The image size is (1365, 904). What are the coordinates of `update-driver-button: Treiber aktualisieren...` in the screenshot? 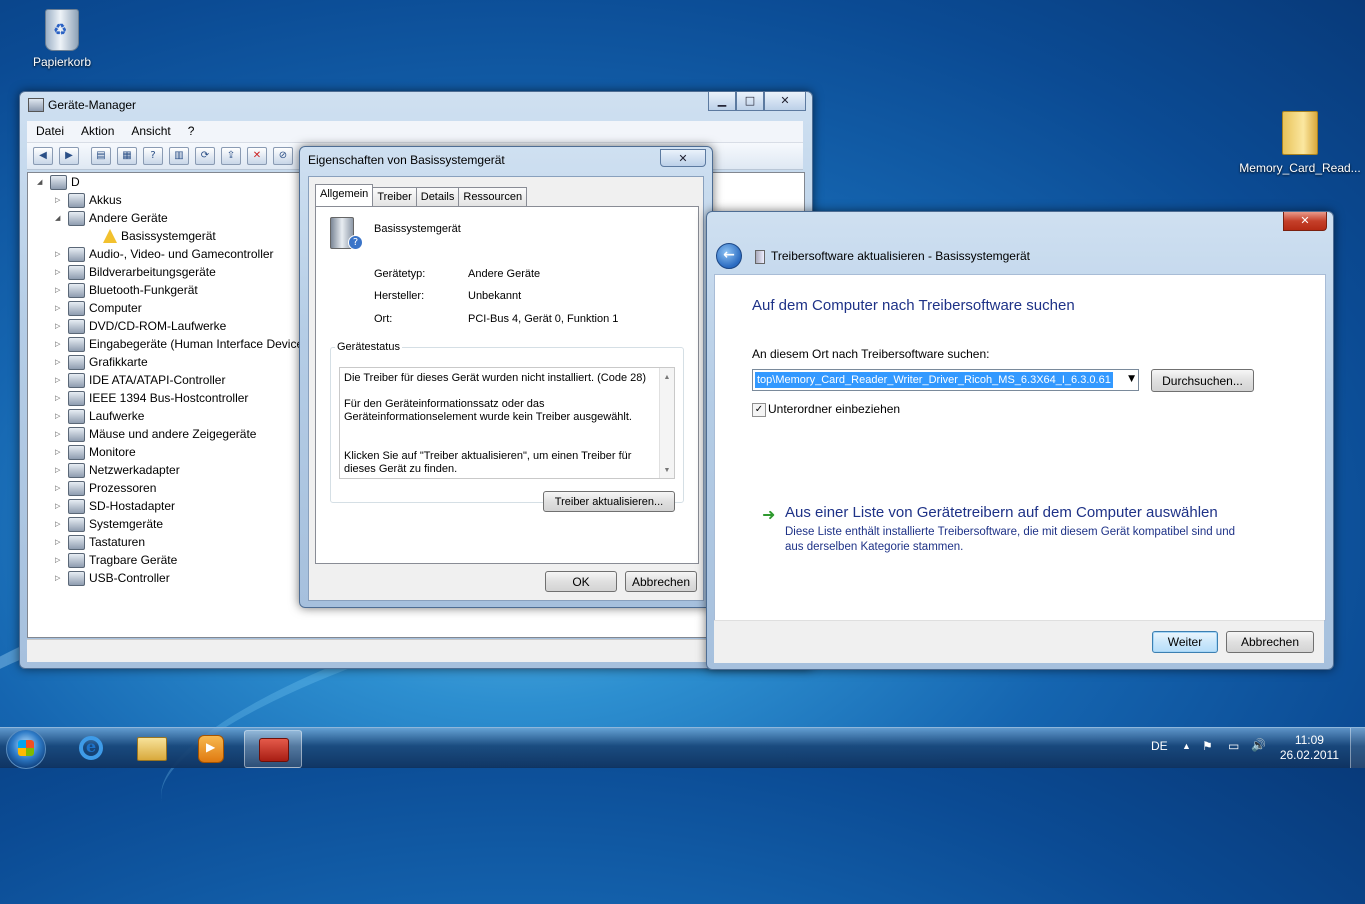 It's located at (609, 501).